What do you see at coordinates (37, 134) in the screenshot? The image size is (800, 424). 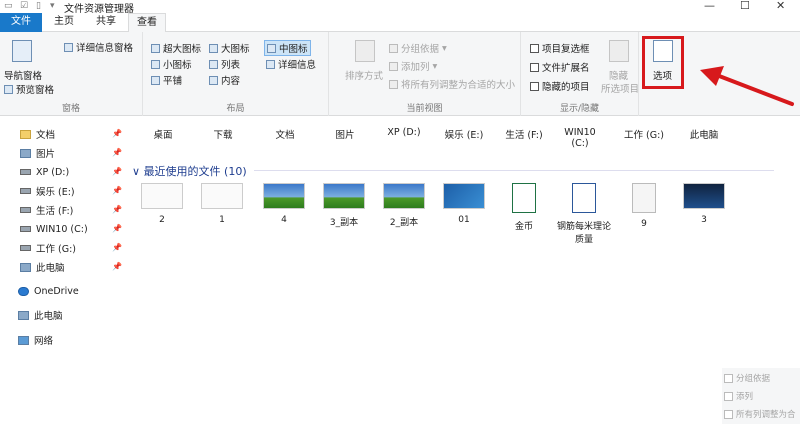 I see `nav-item-documents: 文档` at bounding box center [37, 134].